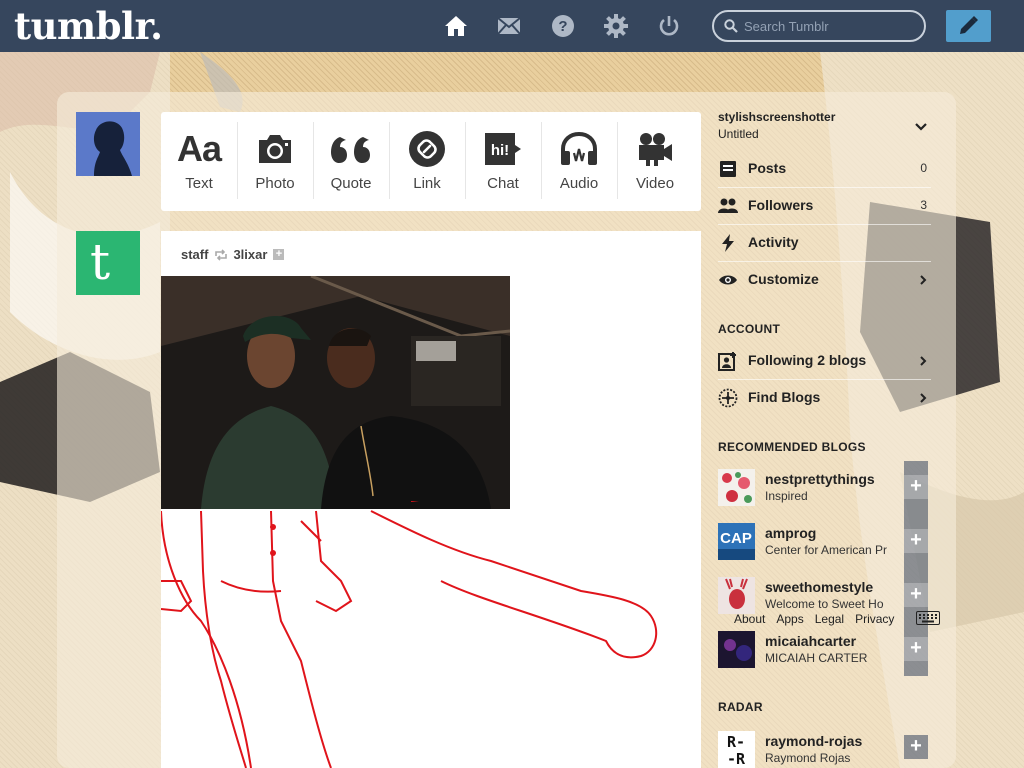 The height and width of the screenshot is (768, 1024). I want to click on radar-blog-name: raymond-rojas, so click(813, 741).